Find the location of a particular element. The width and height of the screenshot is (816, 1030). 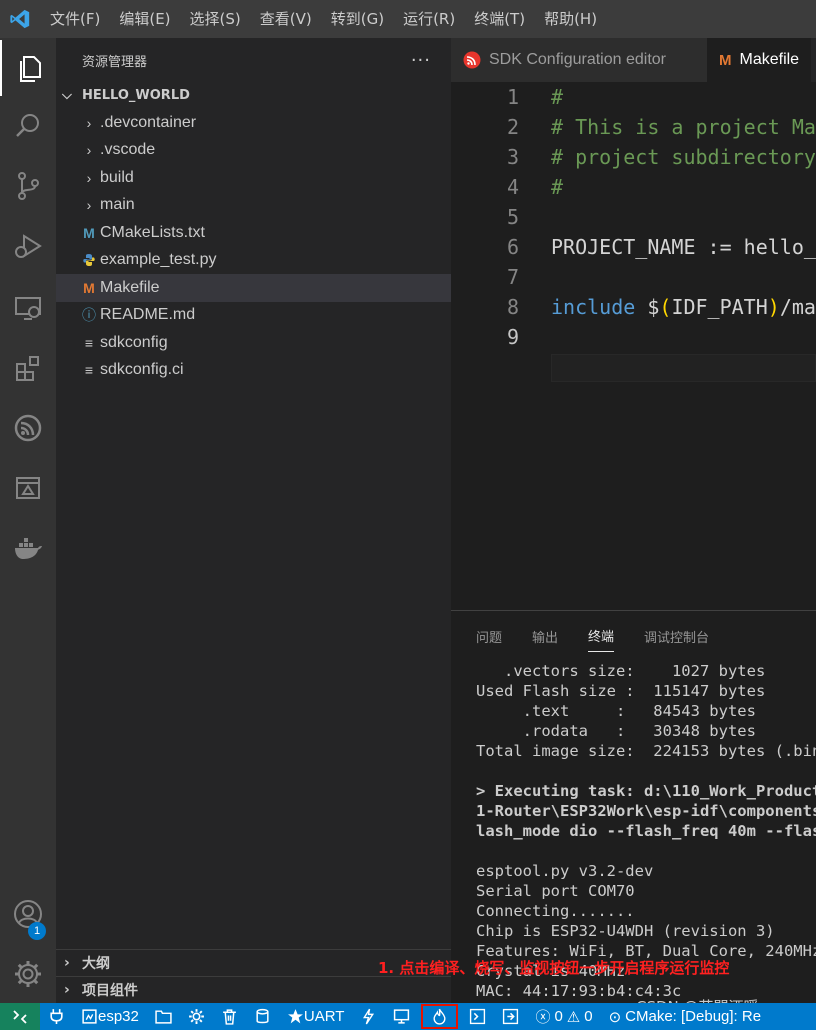

code-line: 6 PROJECT_NAME := hello_ is located at coordinates (633, 247).